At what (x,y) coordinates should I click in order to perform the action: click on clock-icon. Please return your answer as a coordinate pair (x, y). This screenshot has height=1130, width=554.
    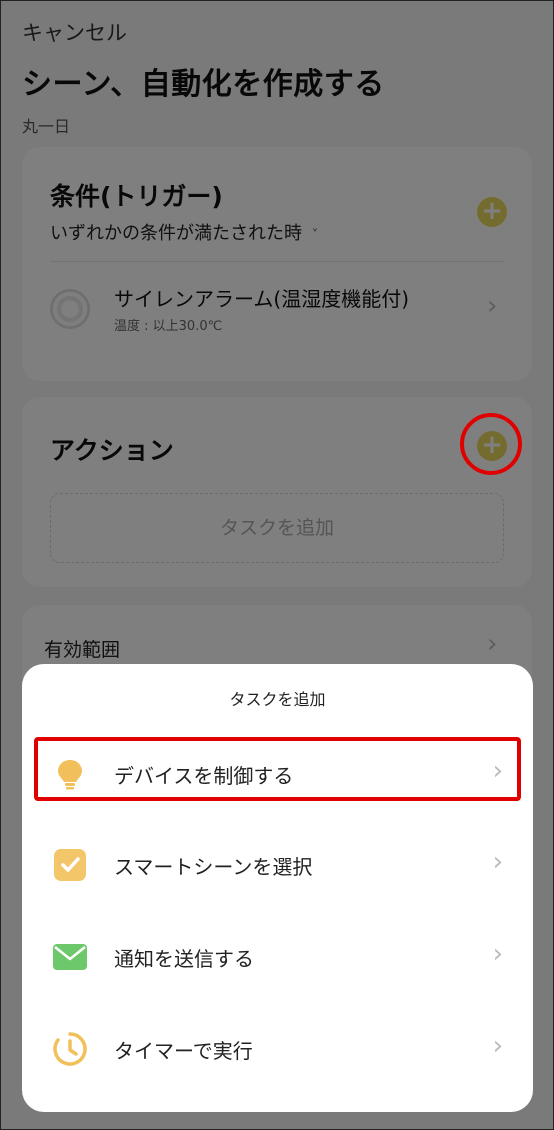
    Looking at the image, I should click on (70, 1049).